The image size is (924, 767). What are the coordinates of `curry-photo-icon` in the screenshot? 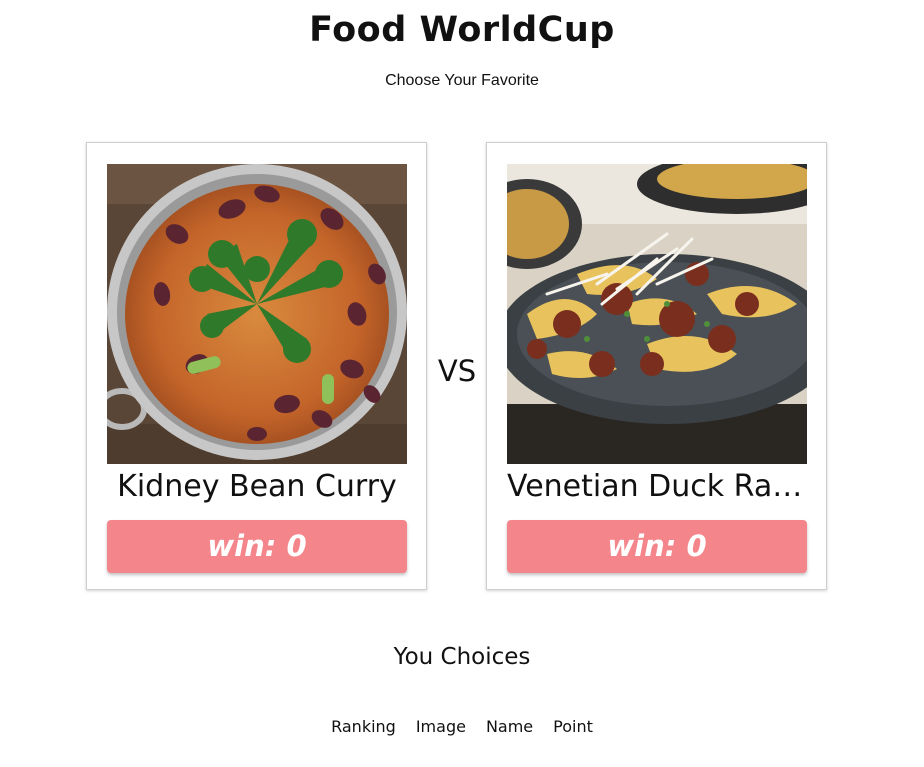 It's located at (257, 314).